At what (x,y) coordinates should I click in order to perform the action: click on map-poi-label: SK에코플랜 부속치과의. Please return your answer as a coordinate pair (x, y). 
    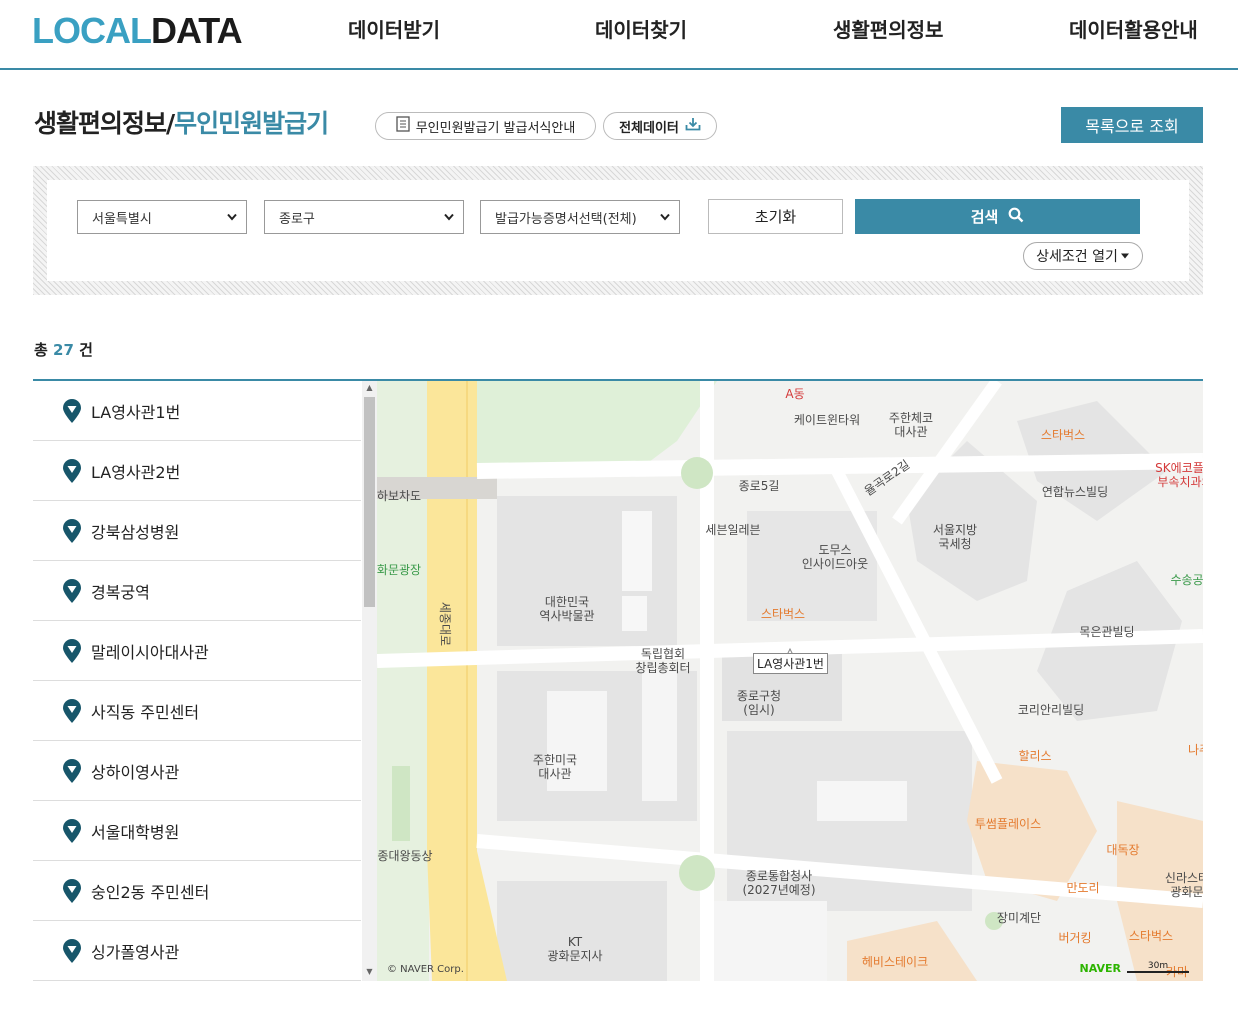
    Looking at the image, I should click on (1179, 475).